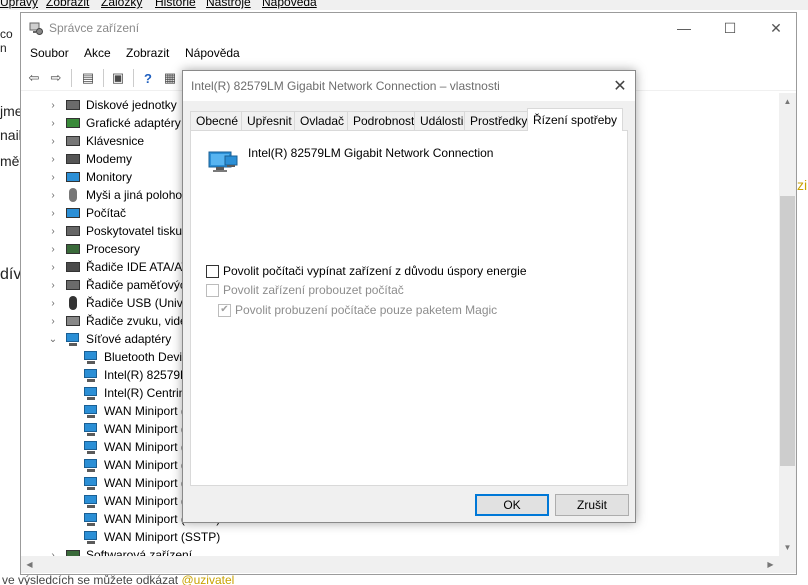  I want to click on maximize-button: ☐, so click(730, 28).